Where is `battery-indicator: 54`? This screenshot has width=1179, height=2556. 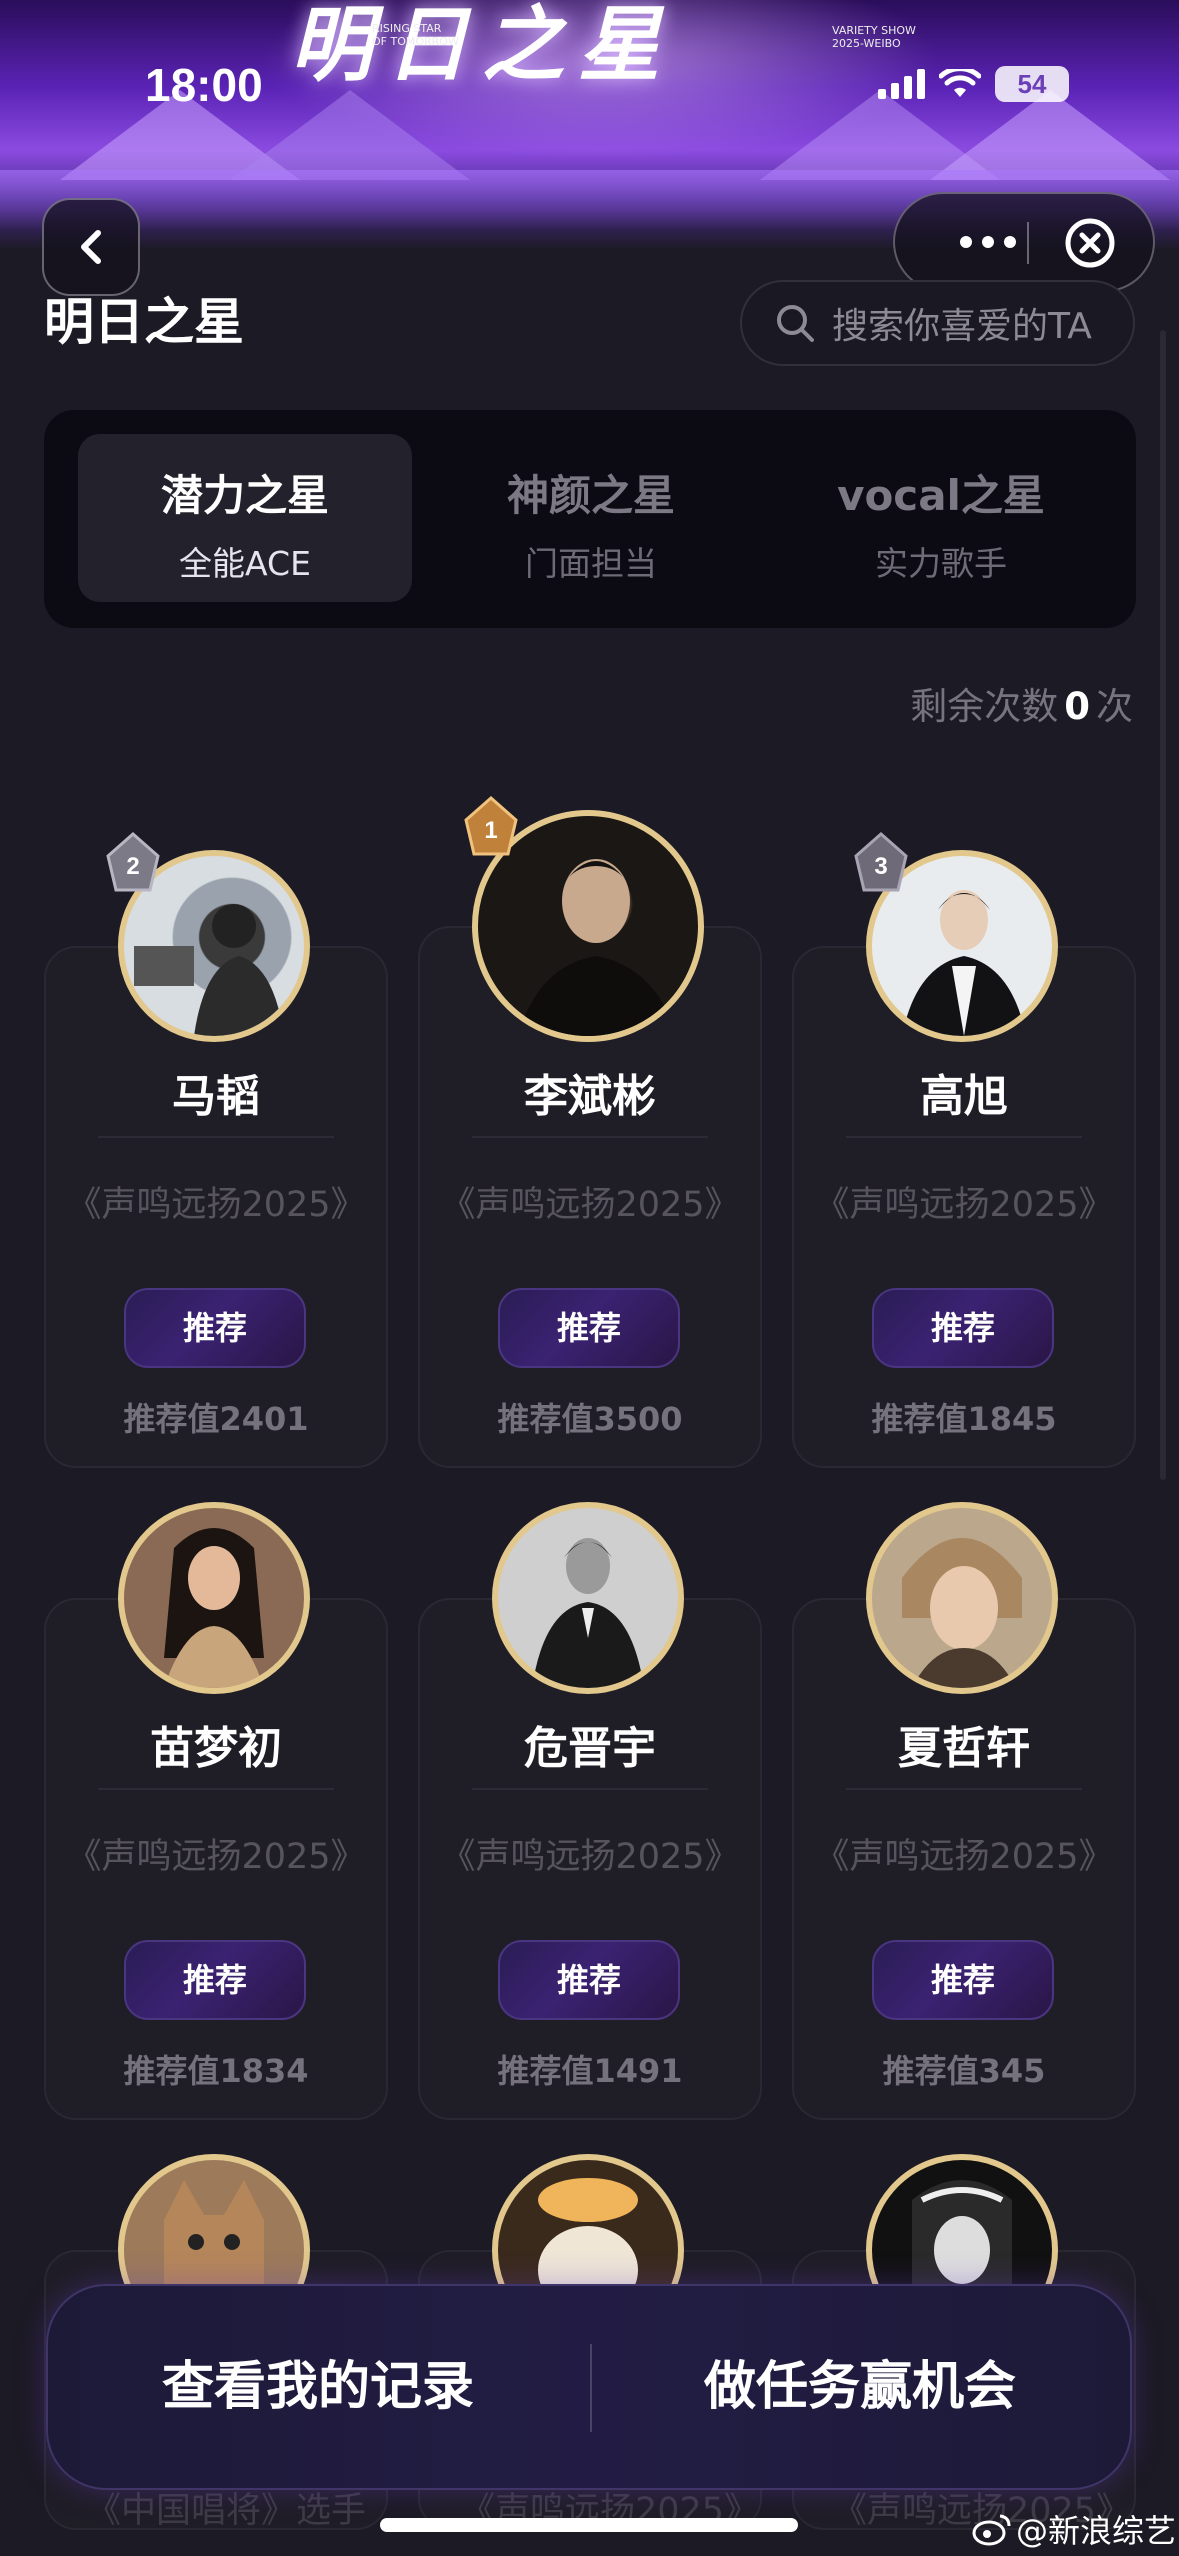 battery-indicator: 54 is located at coordinates (1032, 84).